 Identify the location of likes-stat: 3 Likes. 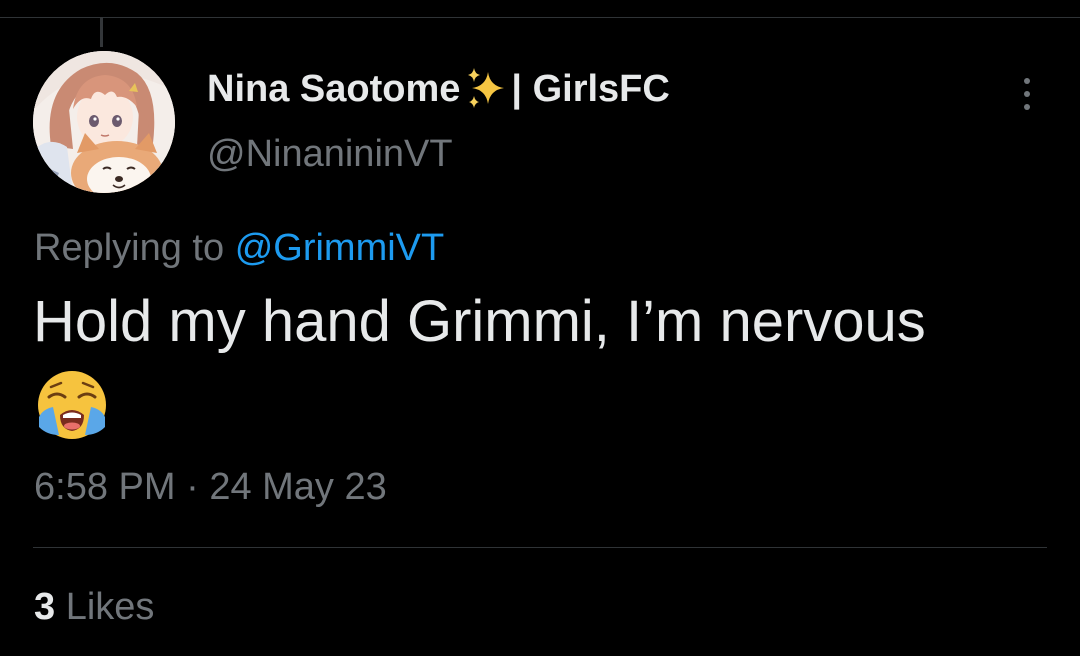
(94, 607).